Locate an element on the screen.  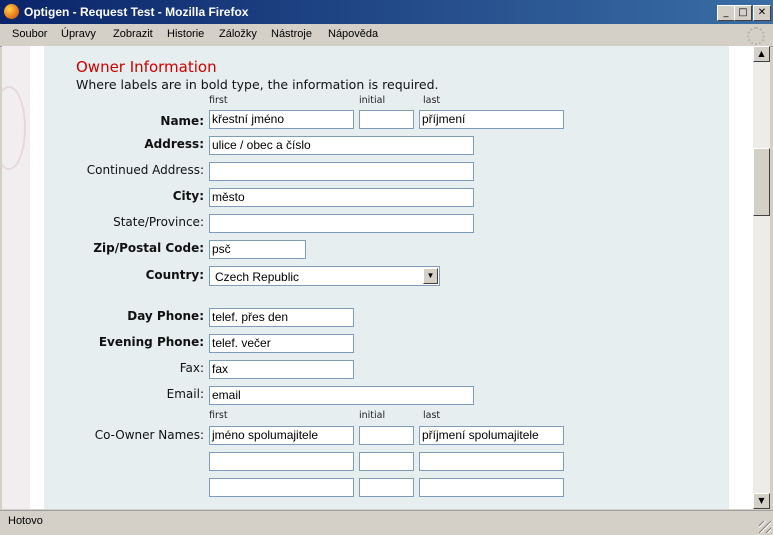
country-select: Czech Republic ▼ is located at coordinates (324, 276).